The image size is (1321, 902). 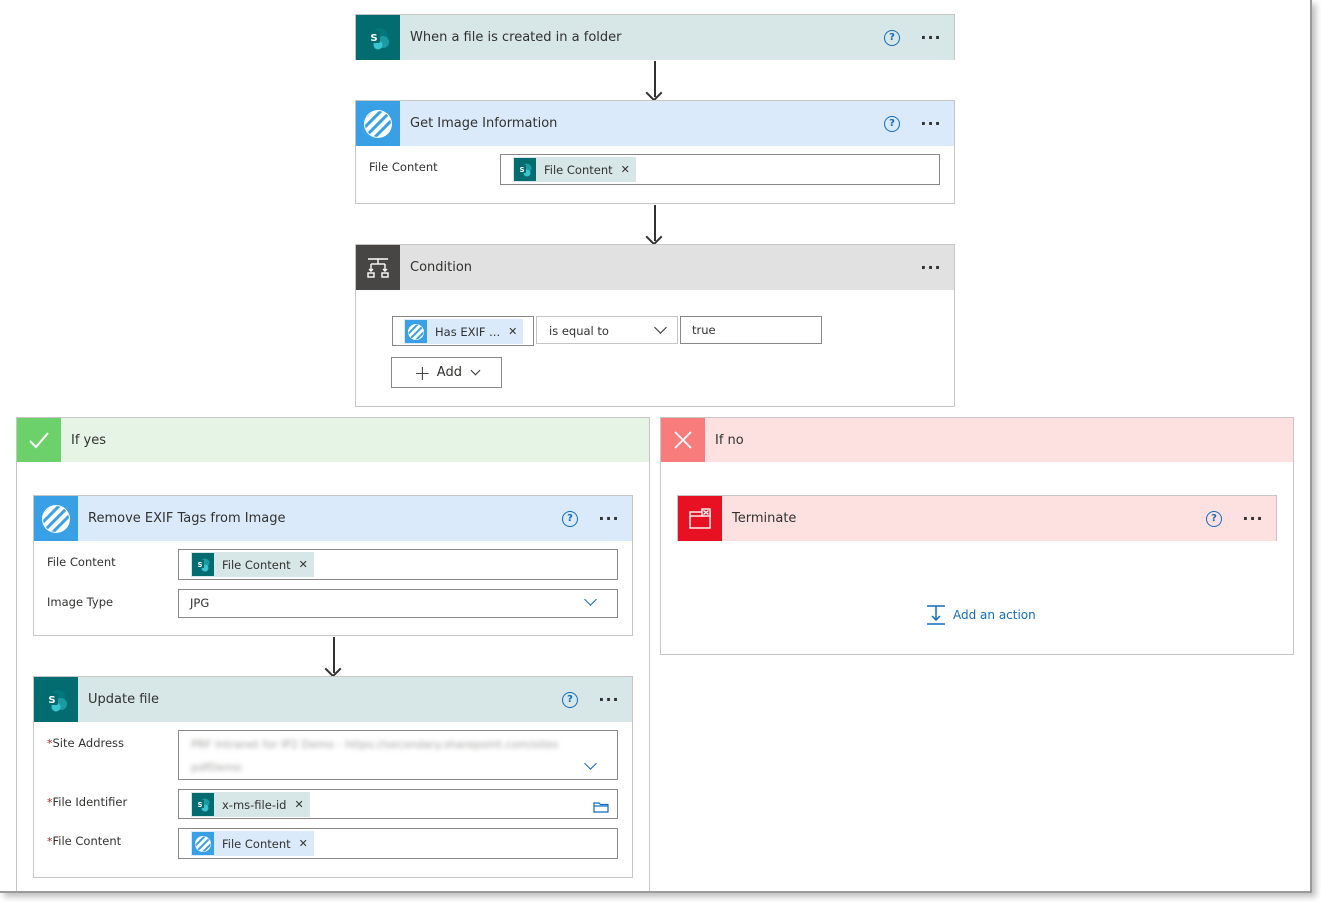 What do you see at coordinates (994, 615) in the screenshot?
I see `add-action-label: Add an action` at bounding box center [994, 615].